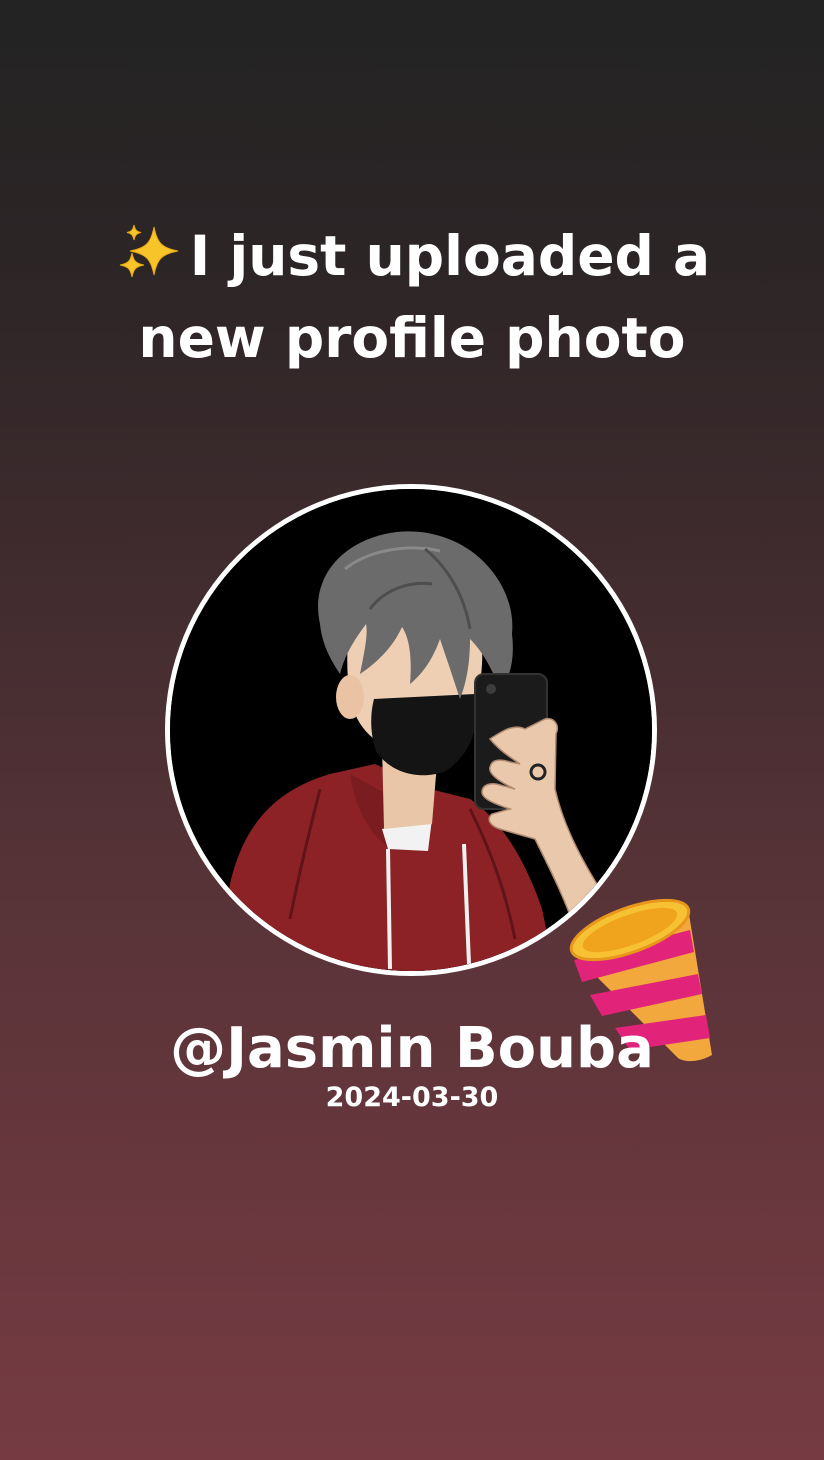  What do you see at coordinates (412, 1049) in the screenshot?
I see `username: @Jasmin Bouba` at bounding box center [412, 1049].